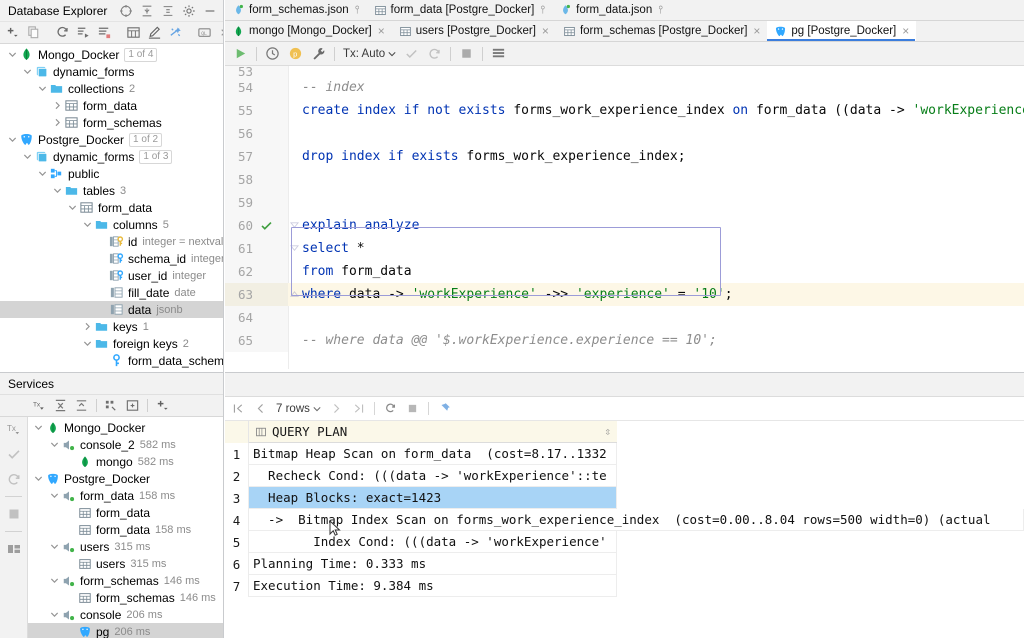 Image resolution: width=1024 pixels, height=638 pixels. What do you see at coordinates (14, 549) in the screenshot?
I see `layout-icon` at bounding box center [14, 549].